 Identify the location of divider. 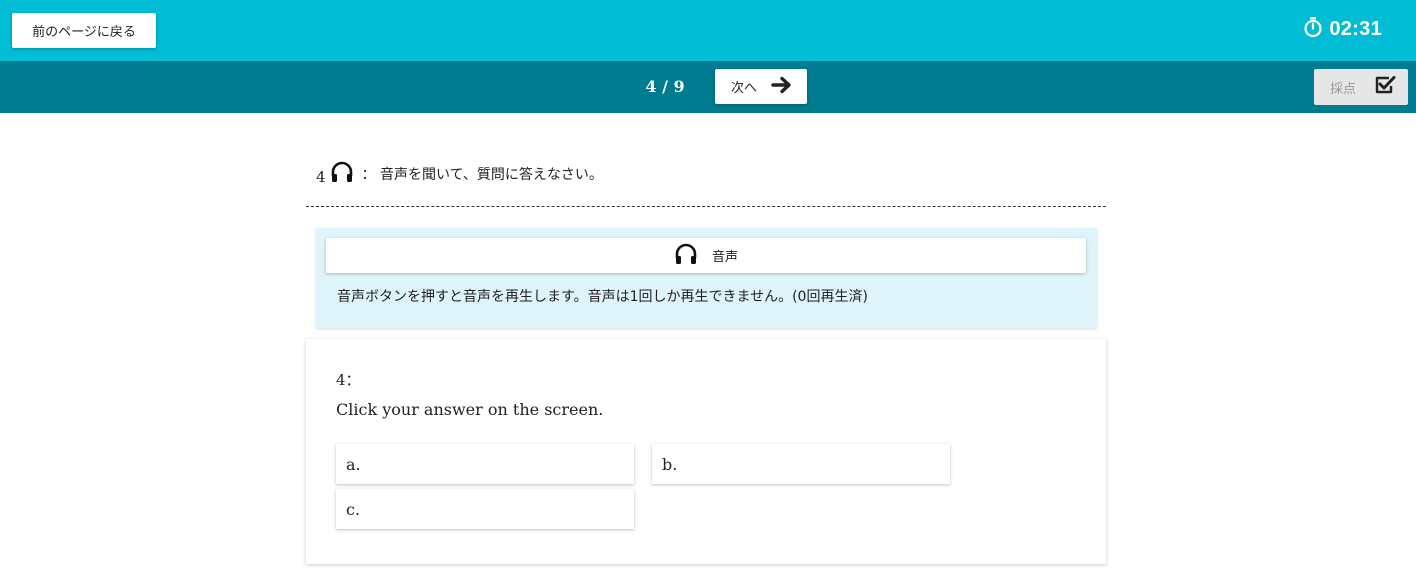
(706, 206).